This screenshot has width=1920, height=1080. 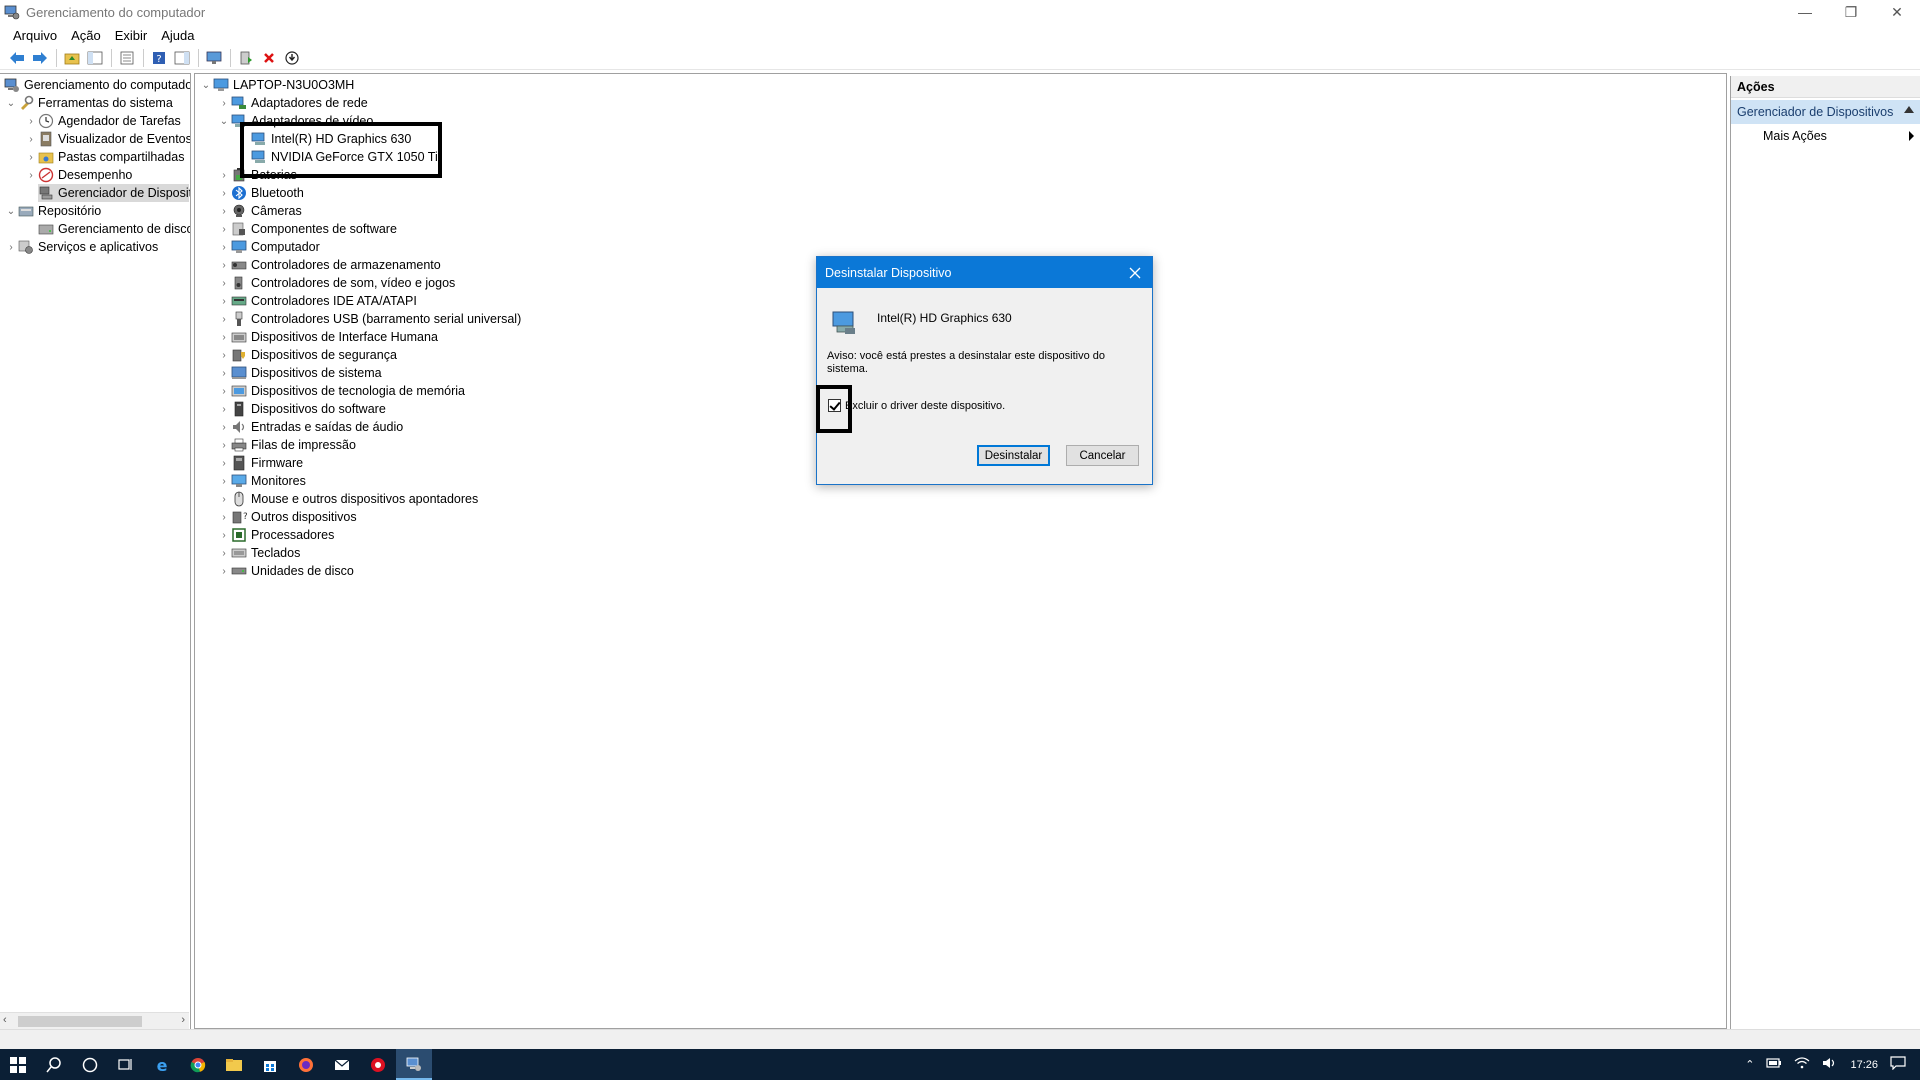 What do you see at coordinates (17, 58) in the screenshot?
I see `back-button` at bounding box center [17, 58].